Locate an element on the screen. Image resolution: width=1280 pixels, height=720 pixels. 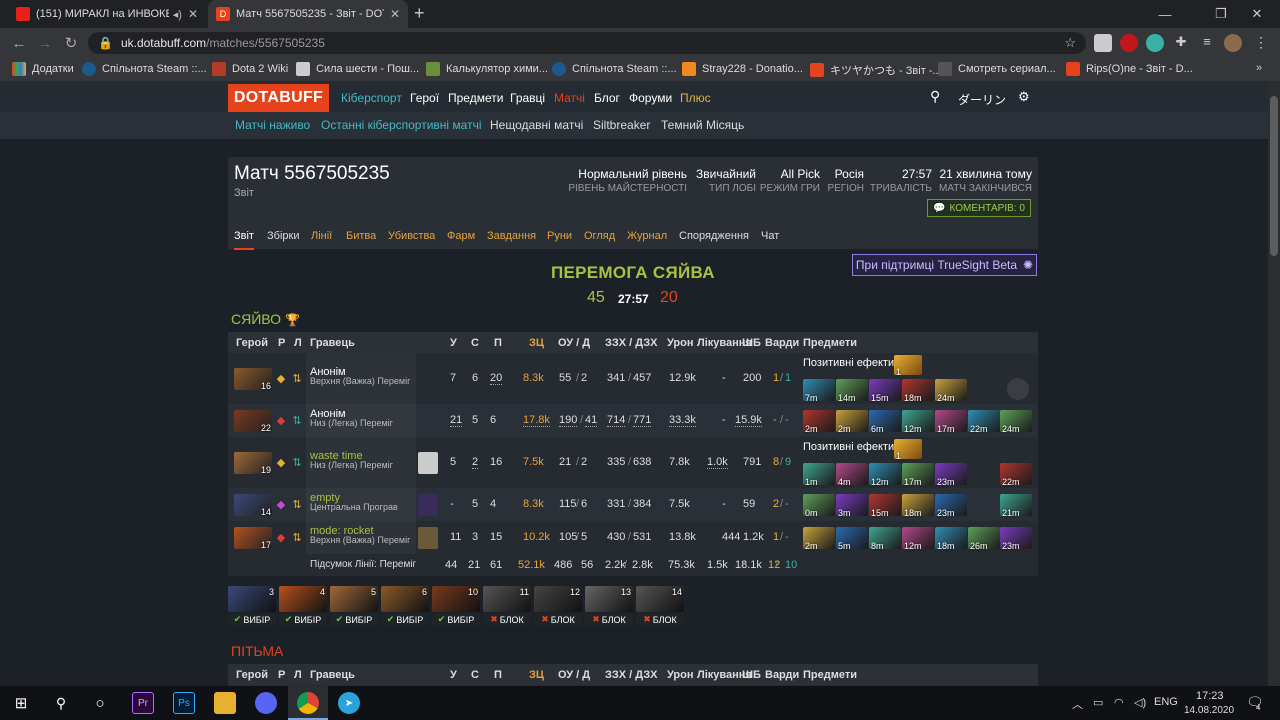
draft-pick: 11 ✖ БЛОК is located at coordinates (507, 606).